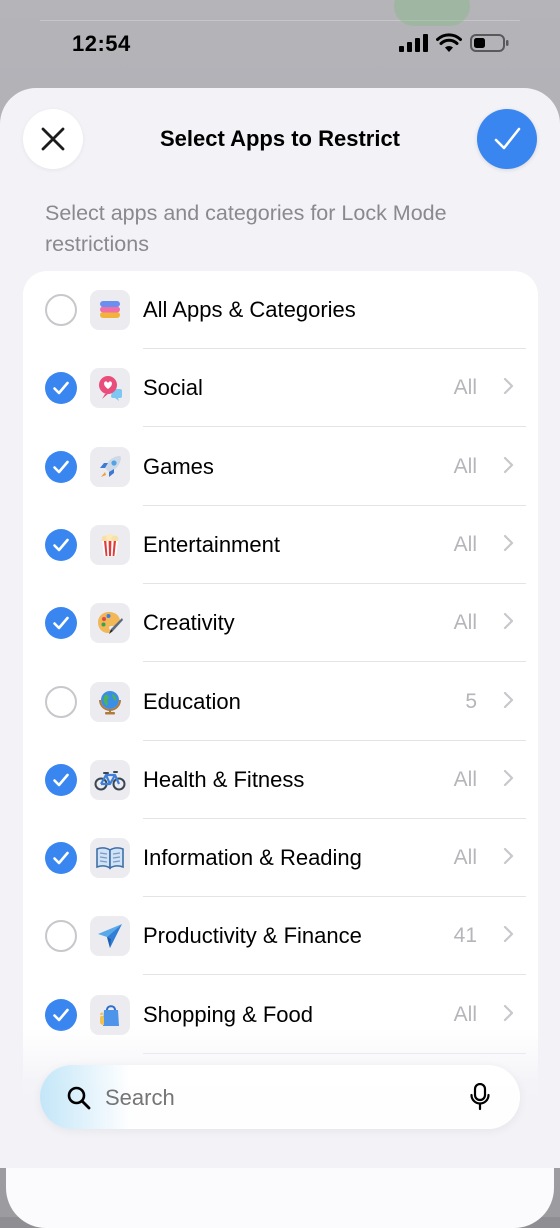 The width and height of the screenshot is (560, 1228). Describe the element at coordinates (79, 1098) in the screenshot. I see `search-icon` at that location.